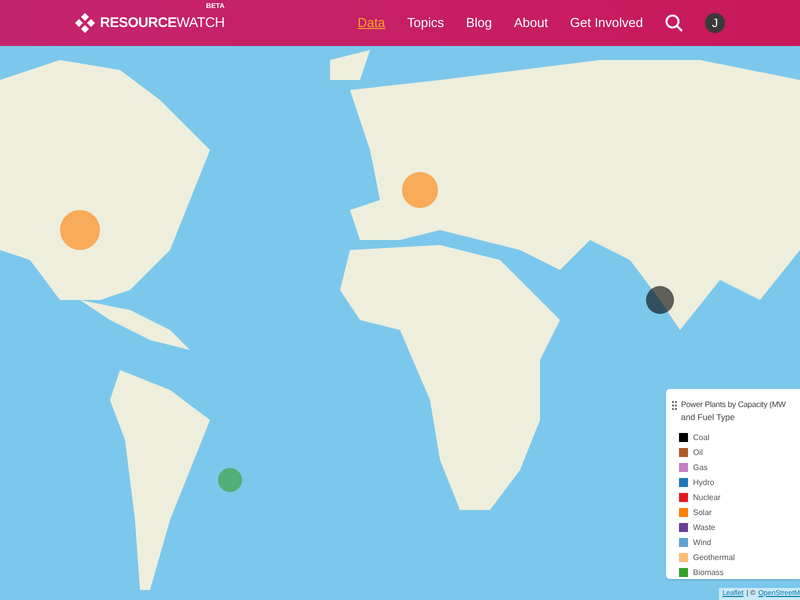 This screenshot has width=800, height=600. What do you see at coordinates (702, 512) in the screenshot?
I see `legend-label: Solar` at bounding box center [702, 512].